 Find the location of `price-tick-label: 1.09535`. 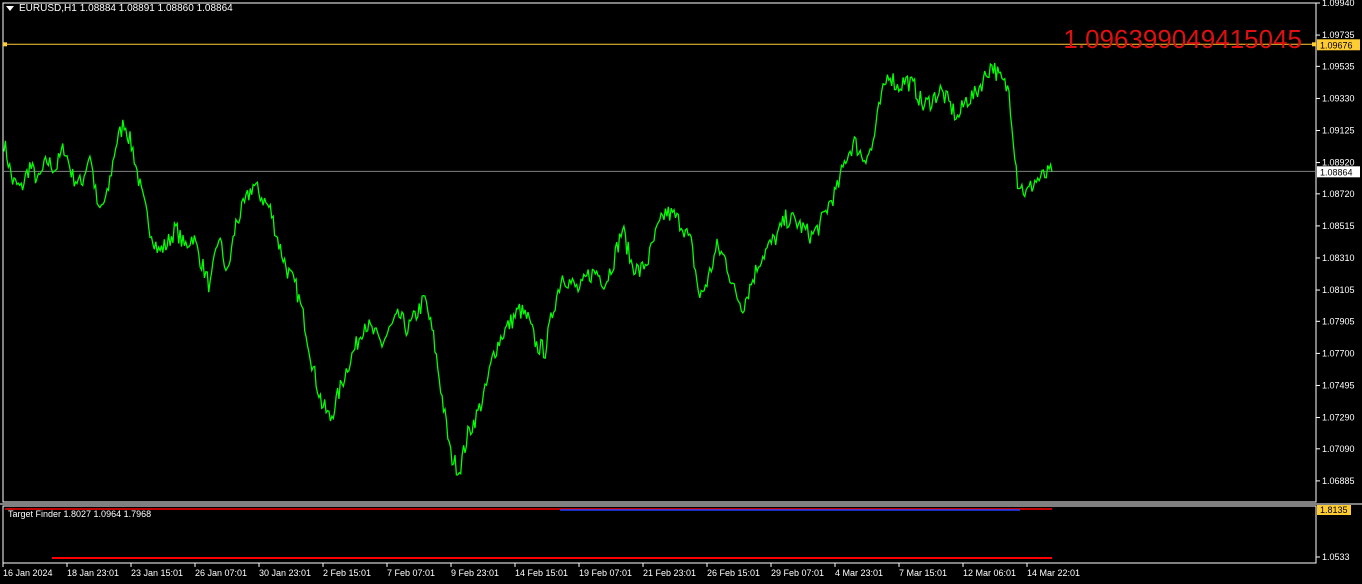

price-tick-label: 1.09535 is located at coordinates (1338, 66).